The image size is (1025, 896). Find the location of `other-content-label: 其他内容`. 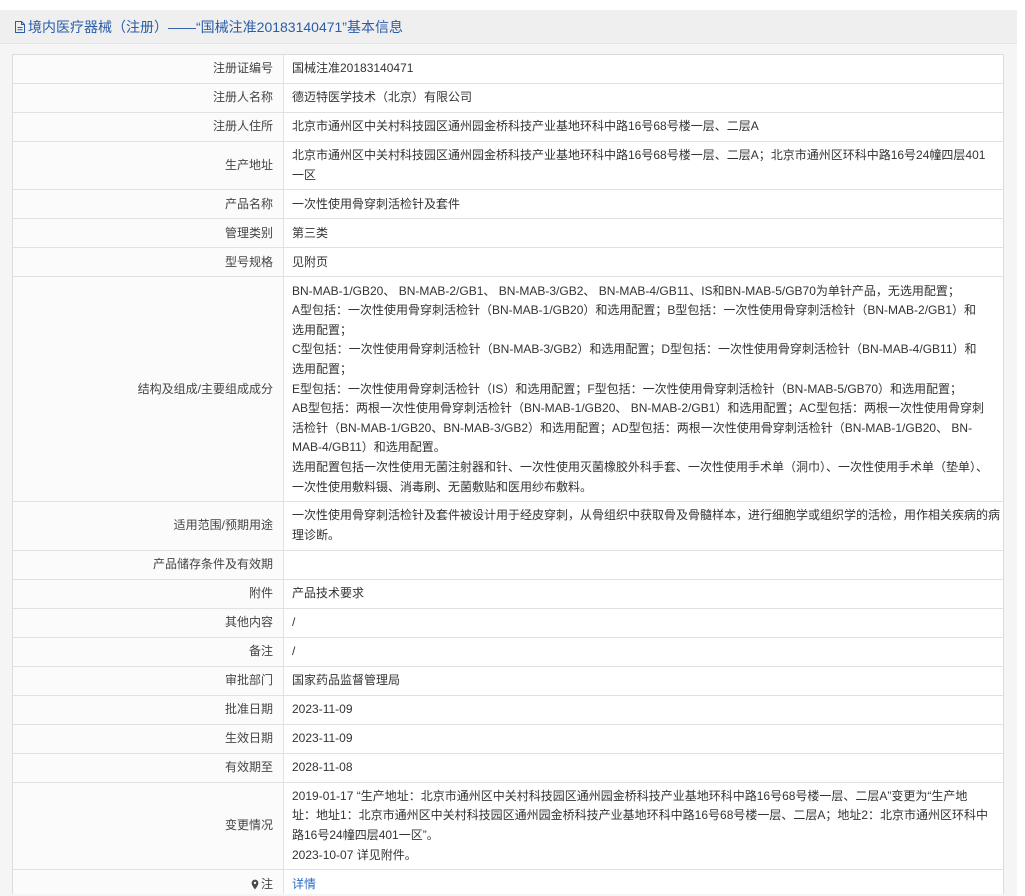

other-content-label: 其他内容 is located at coordinates (148, 622).